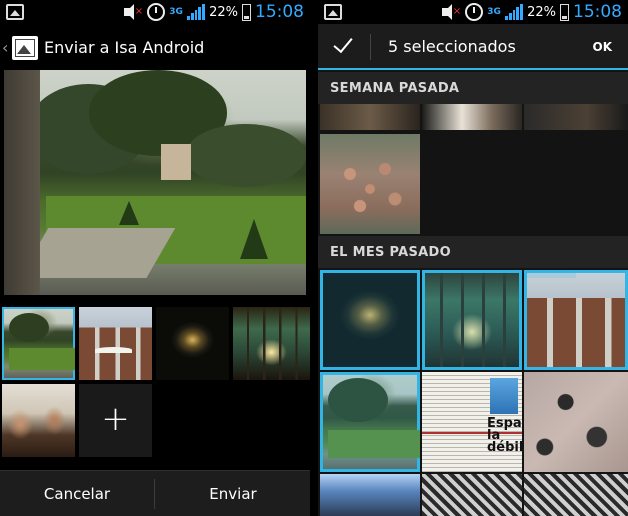 The width and height of the screenshot is (628, 516). What do you see at coordinates (22, 182) in the screenshot?
I see `stone-wall` at bounding box center [22, 182].